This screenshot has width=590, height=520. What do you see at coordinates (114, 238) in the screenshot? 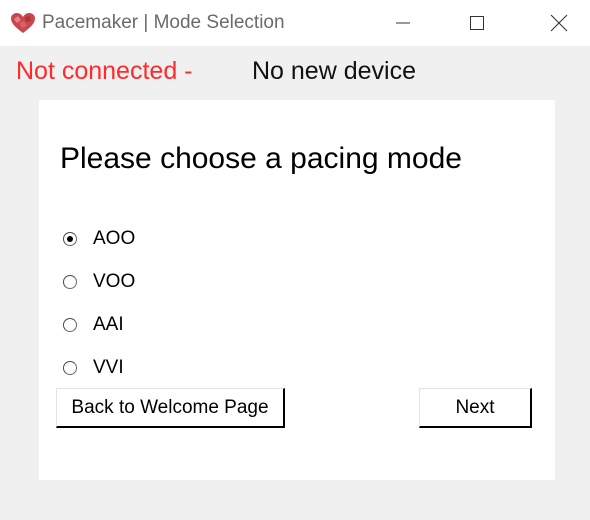
I see `mode-label: AOO` at bounding box center [114, 238].